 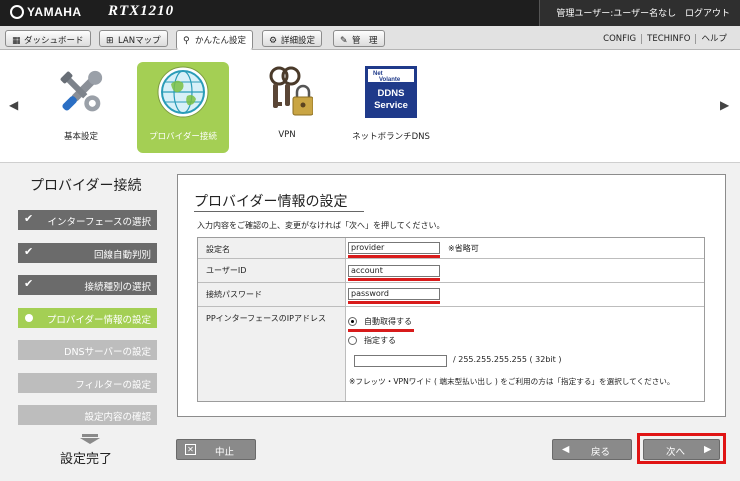 What do you see at coordinates (190, 449) in the screenshot?
I see `cancel-icon: ✕` at bounding box center [190, 449].